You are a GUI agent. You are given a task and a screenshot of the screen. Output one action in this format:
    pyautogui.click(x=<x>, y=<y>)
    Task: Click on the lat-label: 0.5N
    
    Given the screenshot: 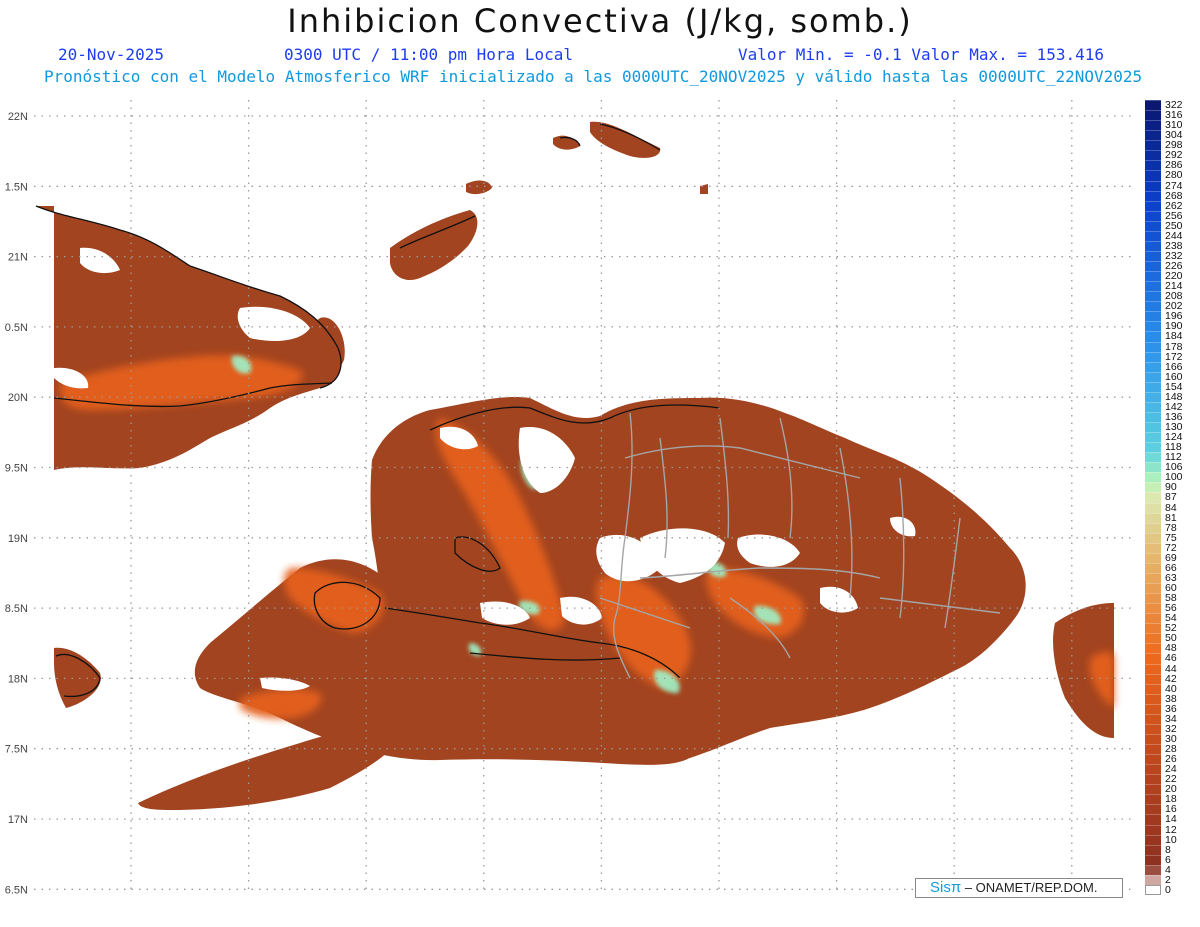 What is the action you would take?
    pyautogui.click(x=16, y=328)
    